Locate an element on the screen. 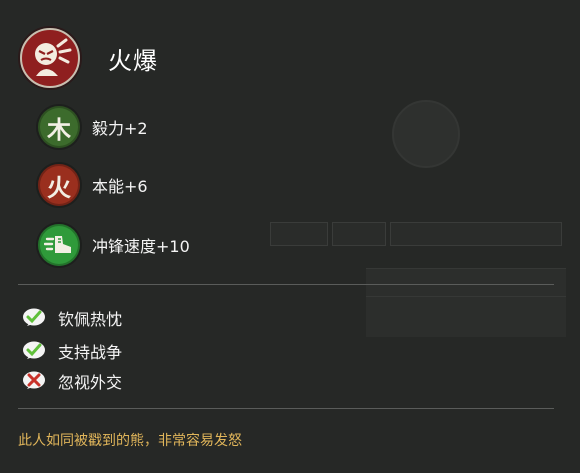 The width and height of the screenshot is (580, 473). trait-label: 支持战争 is located at coordinates (90, 352).